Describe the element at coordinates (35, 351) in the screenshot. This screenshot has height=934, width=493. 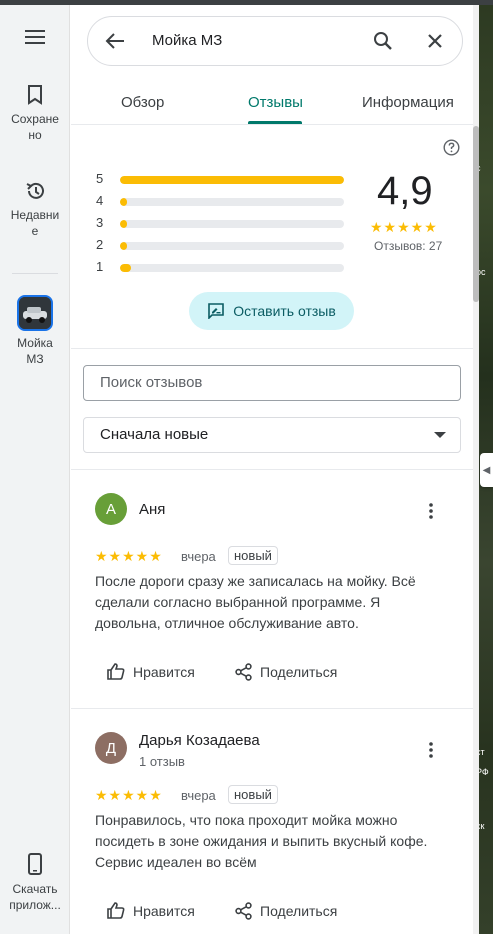
I see `rail-place-label: Мойка МЗ` at that location.